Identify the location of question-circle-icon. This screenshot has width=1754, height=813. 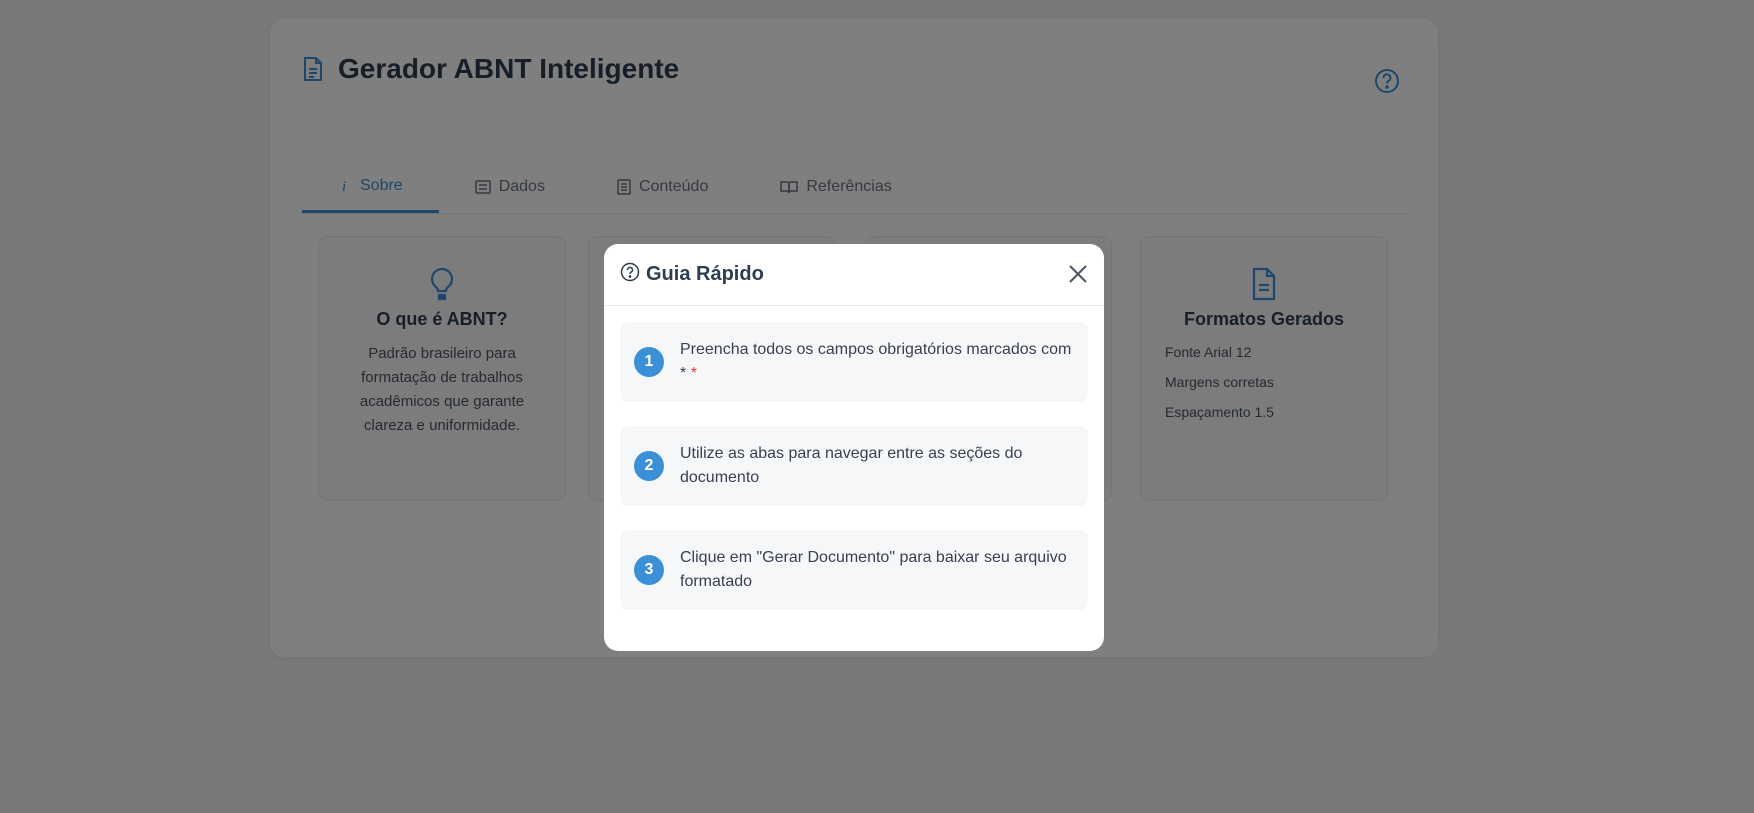
(630, 274).